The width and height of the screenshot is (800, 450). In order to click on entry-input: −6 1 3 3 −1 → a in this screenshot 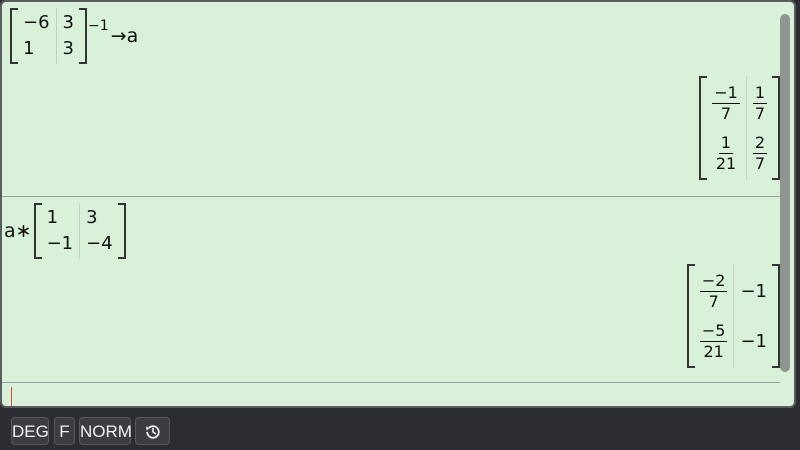, I will do `click(74, 36)`.